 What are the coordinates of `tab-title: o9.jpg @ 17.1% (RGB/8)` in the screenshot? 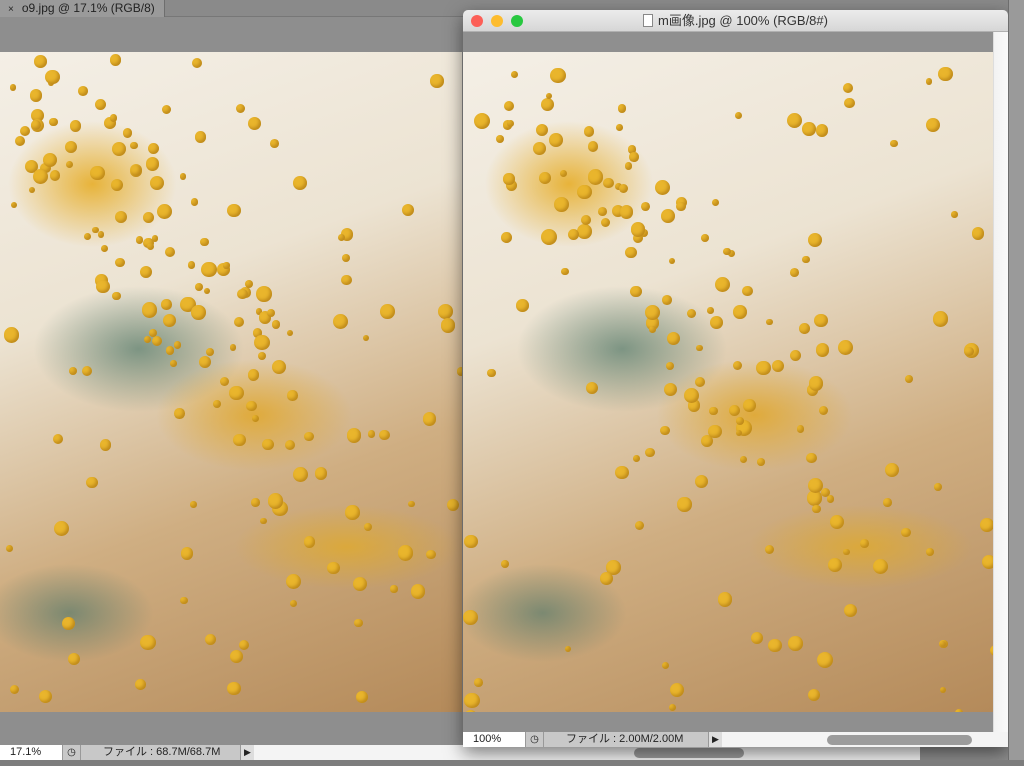 It's located at (88, 8).